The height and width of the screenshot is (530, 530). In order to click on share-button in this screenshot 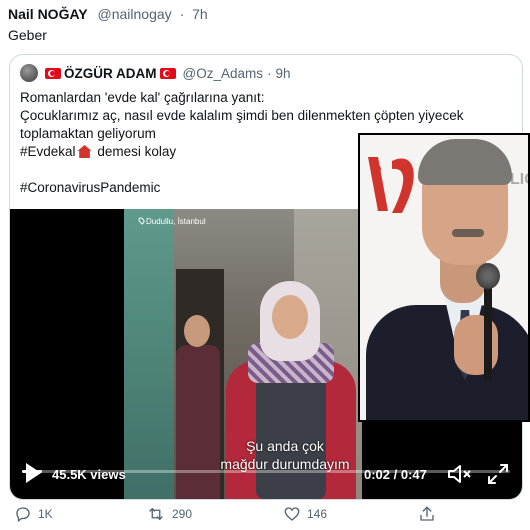, I will do `click(430, 514)`.